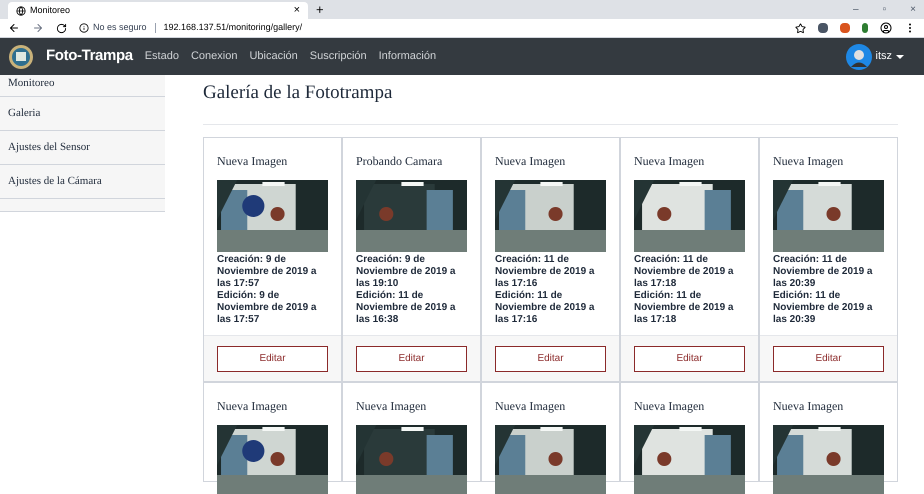 This screenshot has height=494, width=924. What do you see at coordinates (267, 308) in the screenshot?
I see `edit-date: Edición: 9 de Noviembre de 2019 a las 17:57` at bounding box center [267, 308].